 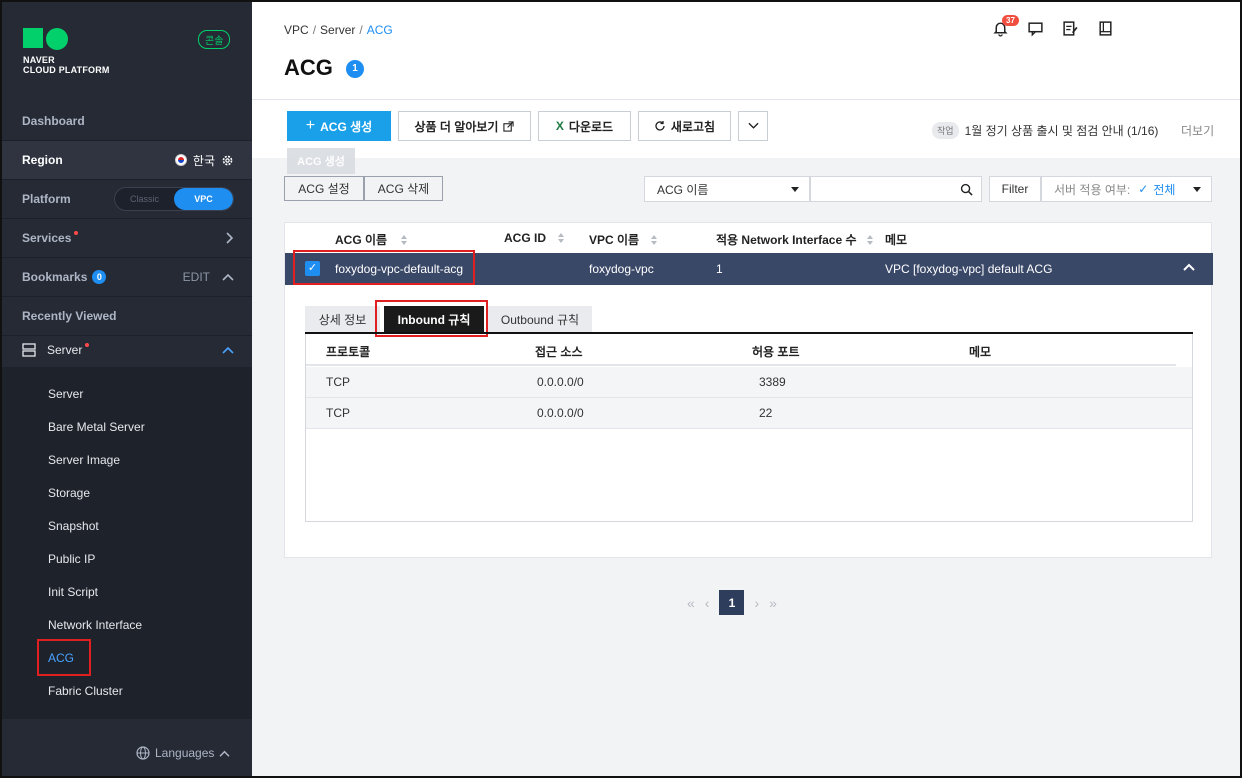 I want to click on bookmarks-count-badge: 0, so click(x=99, y=277).